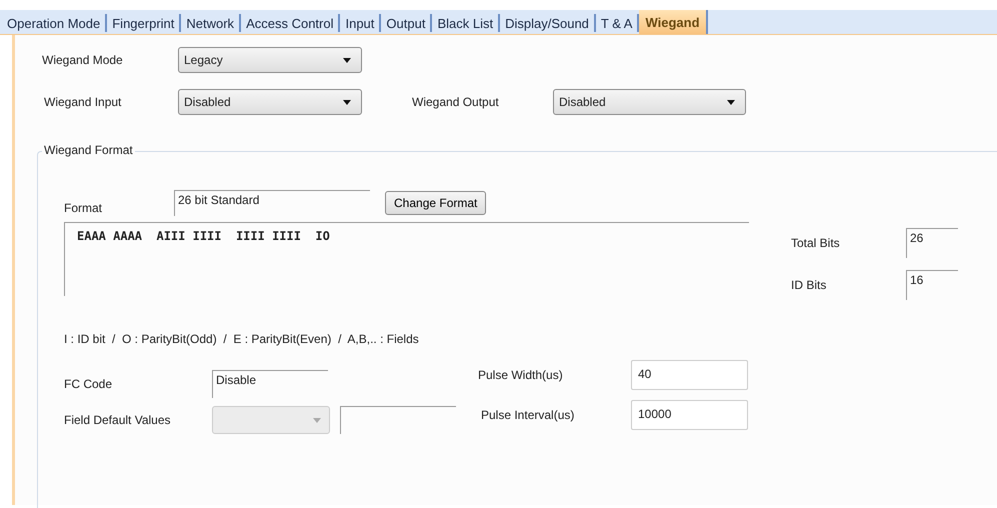 This screenshot has width=997, height=508. Describe the element at coordinates (211, 23) in the screenshot. I see `tab: Network` at that location.